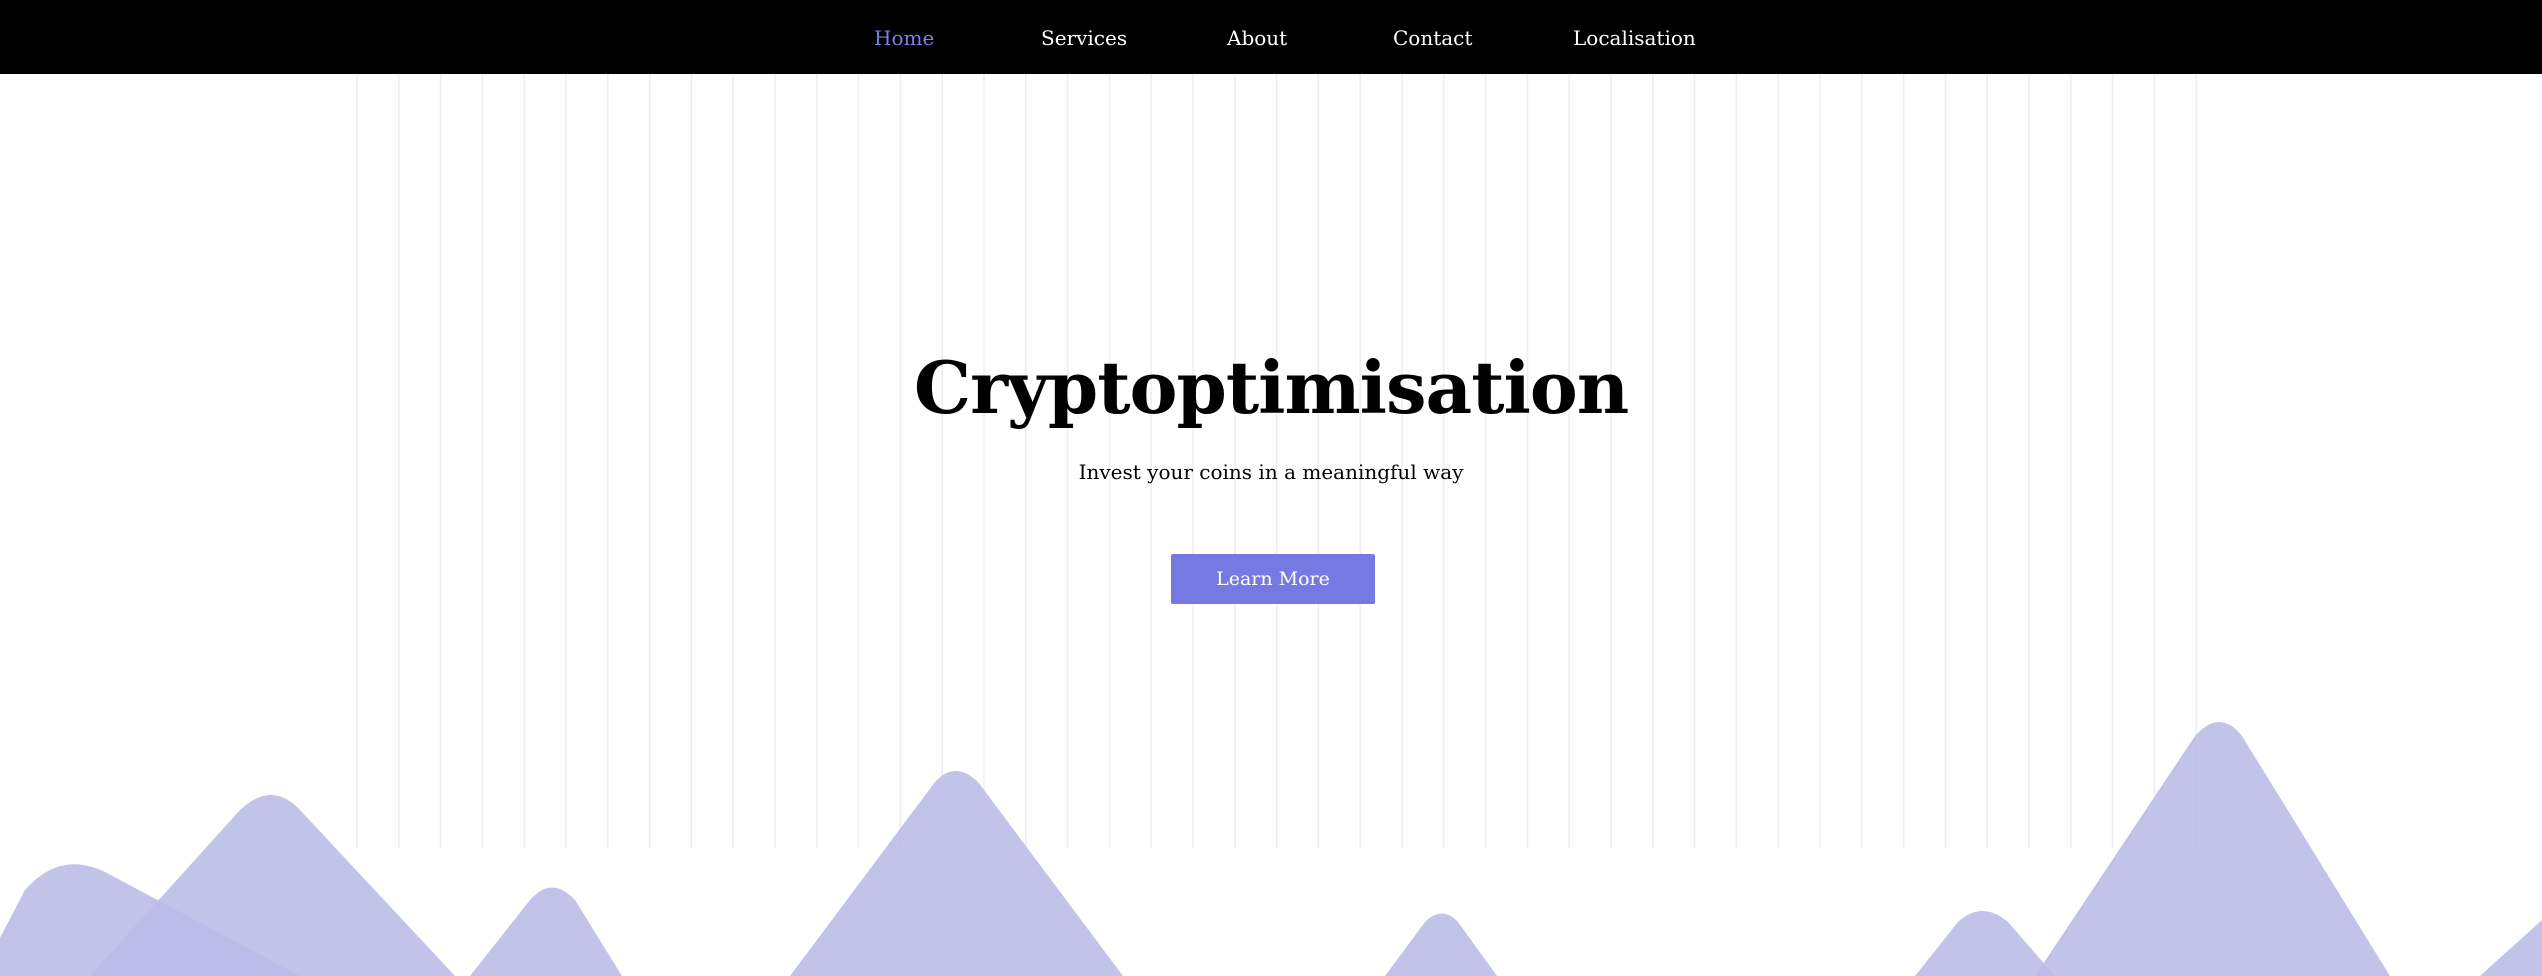 The height and width of the screenshot is (976, 2542). What do you see at coordinates (1432, 38) in the screenshot?
I see `nav-link-contact: Contact` at bounding box center [1432, 38].